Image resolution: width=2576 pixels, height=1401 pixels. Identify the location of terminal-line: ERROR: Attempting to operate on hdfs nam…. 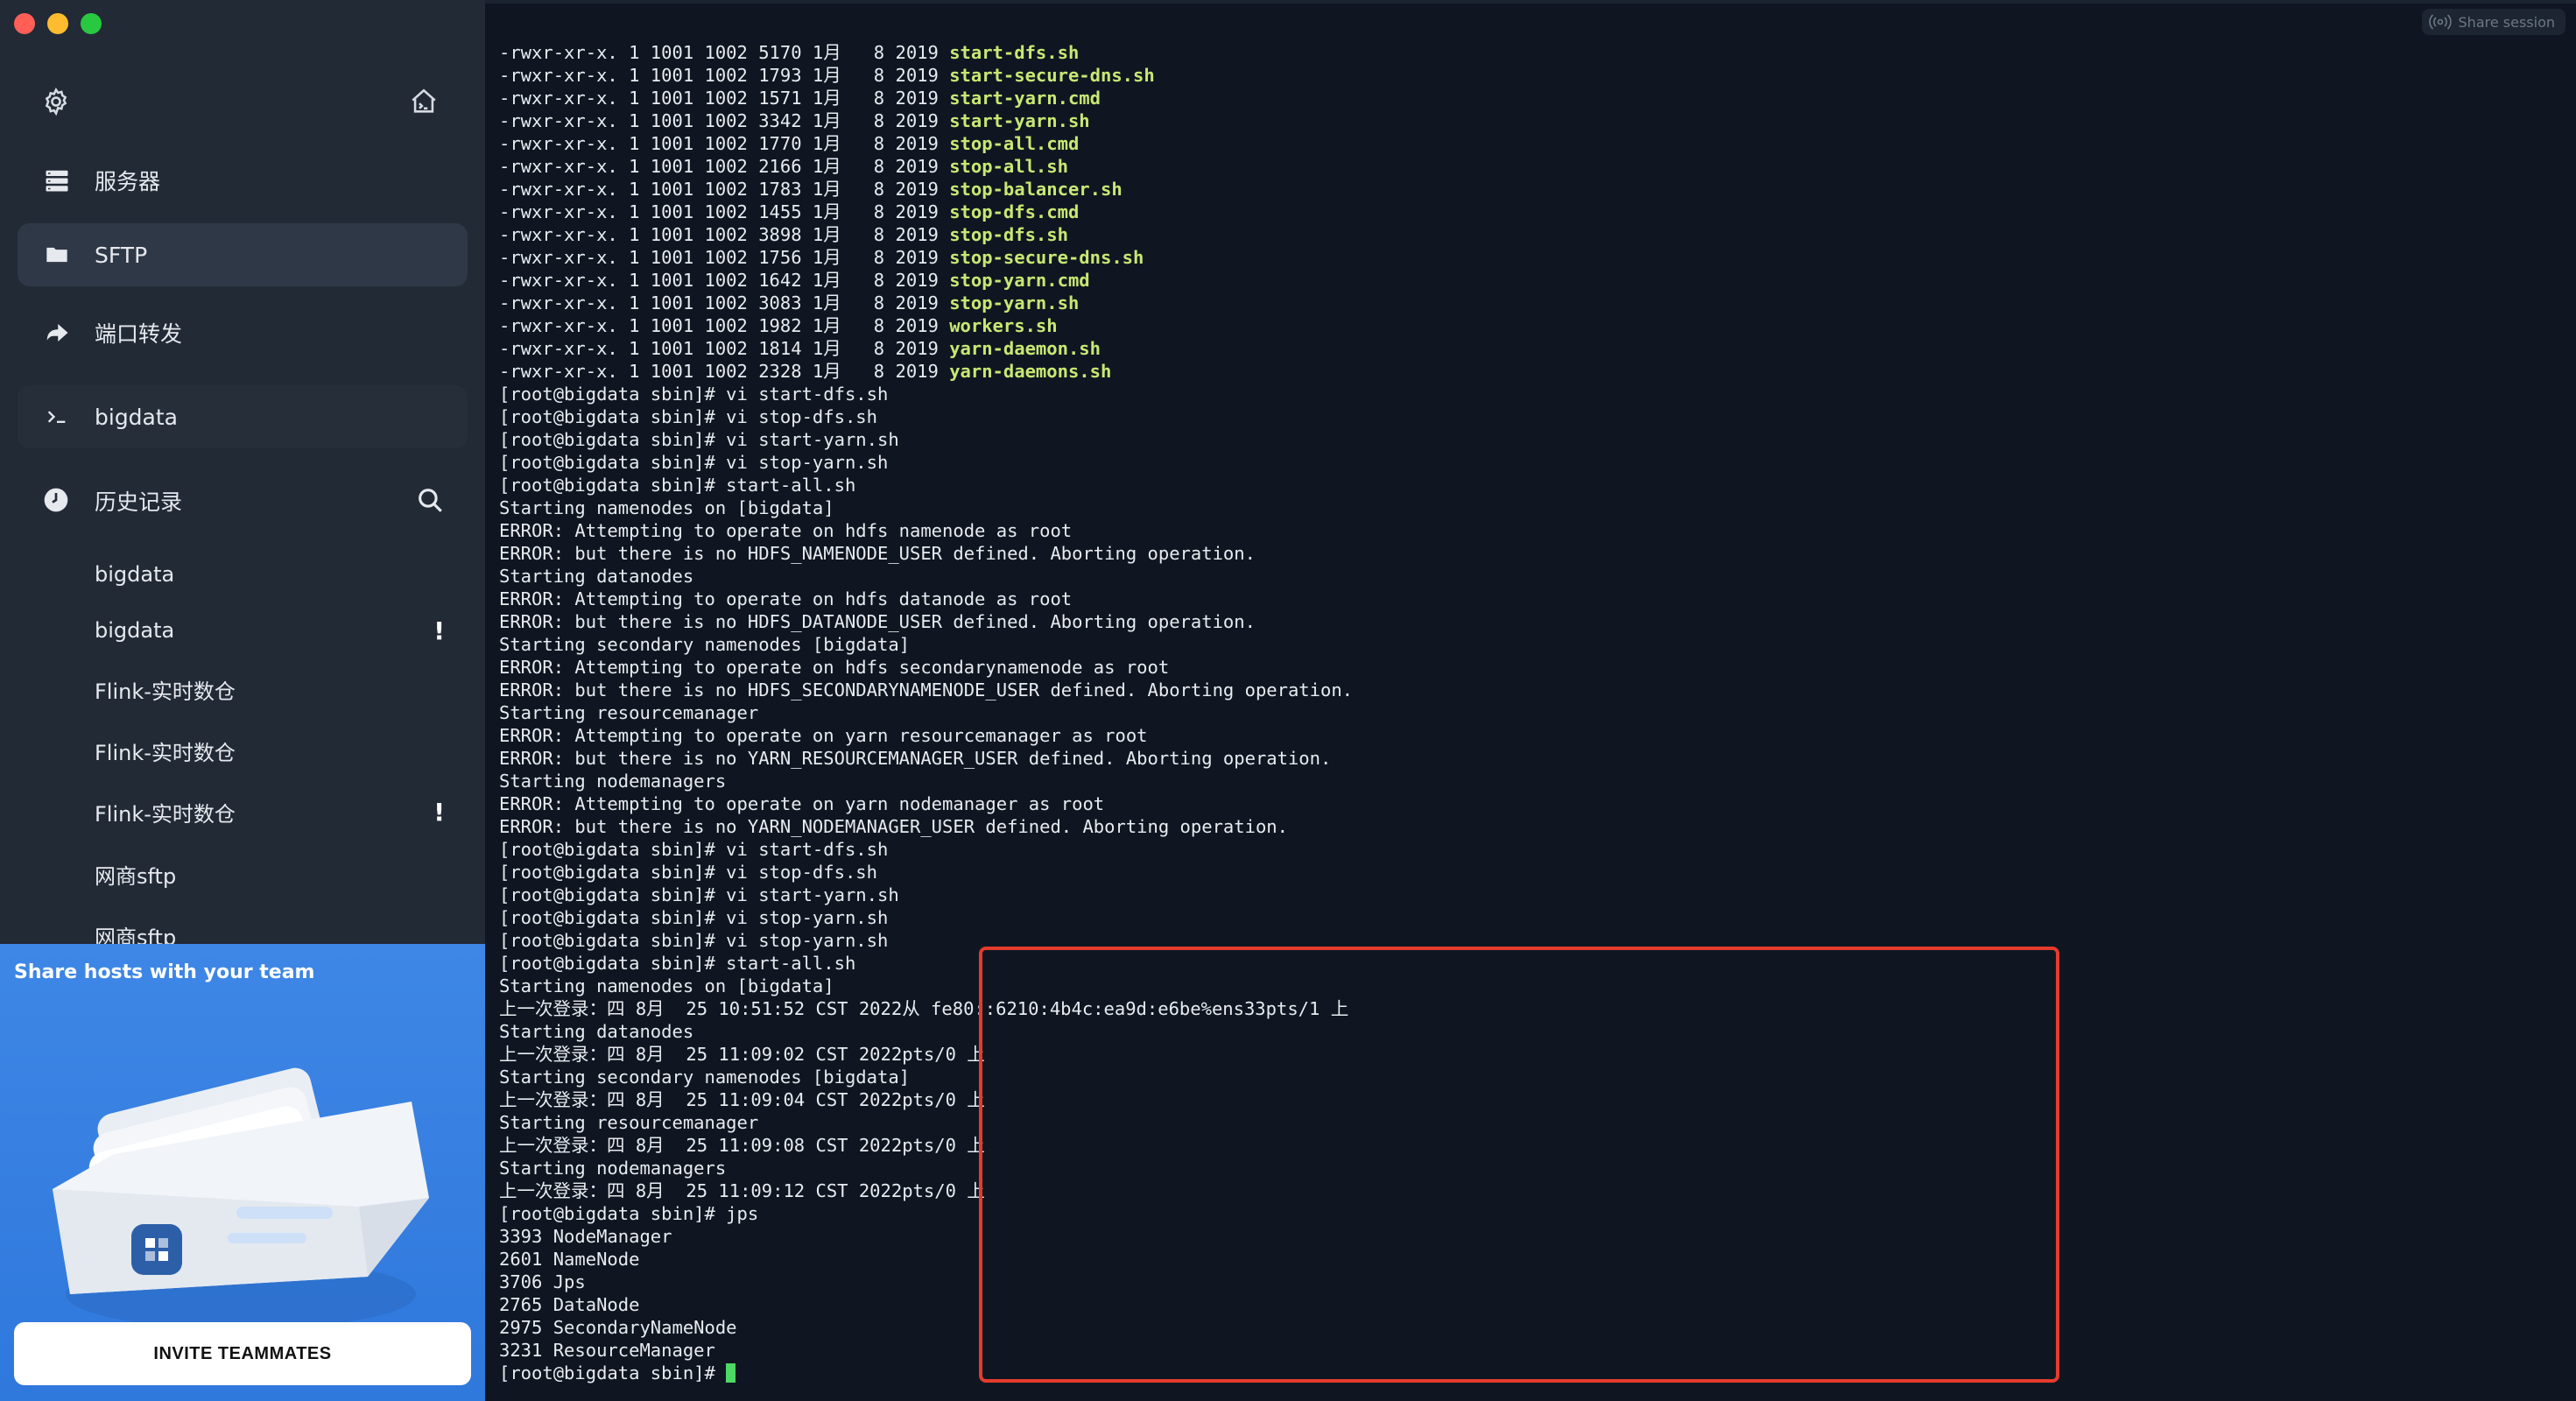
(926, 531).